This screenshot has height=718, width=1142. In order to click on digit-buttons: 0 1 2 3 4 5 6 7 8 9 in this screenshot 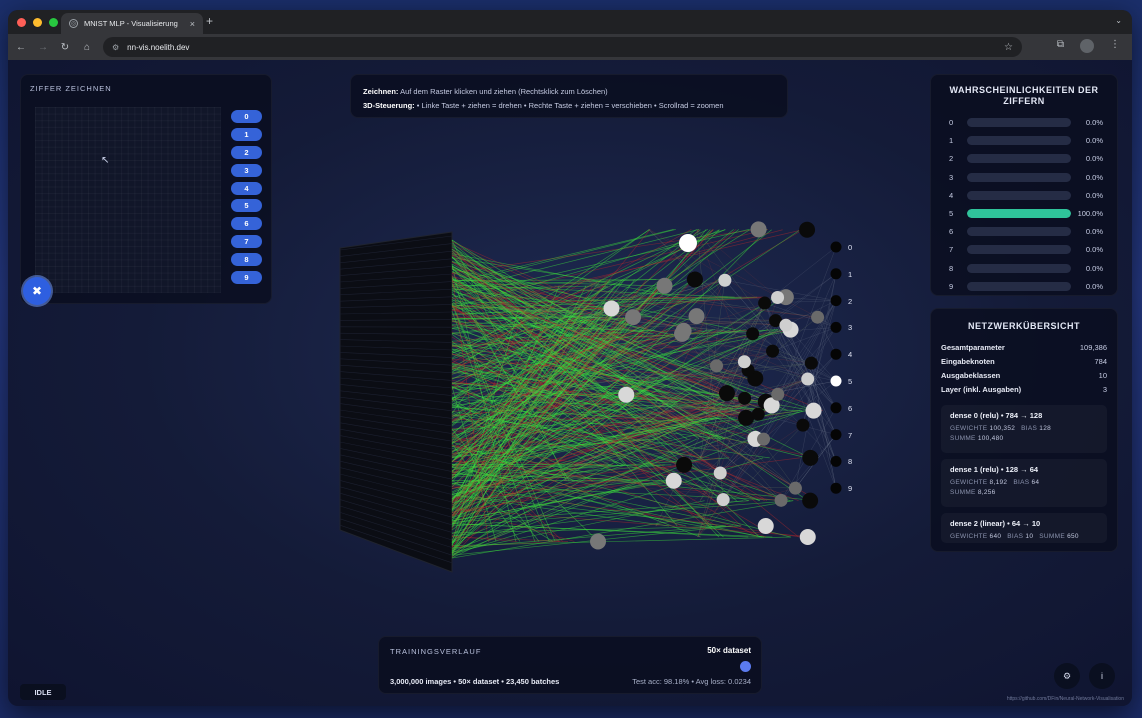, I will do `click(246, 197)`.